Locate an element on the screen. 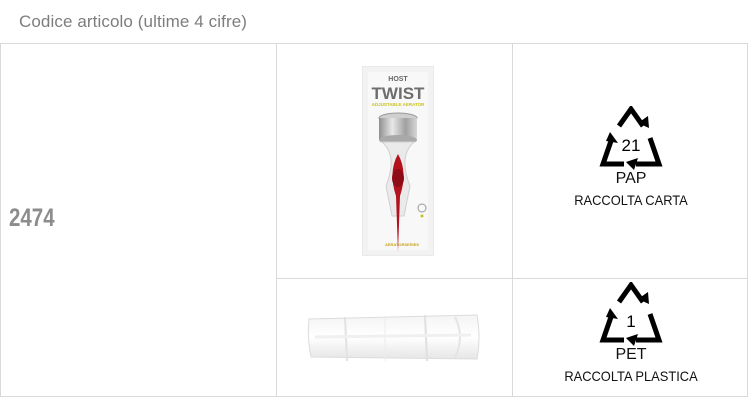 The width and height of the screenshot is (749, 417). box-brand-top: HOST is located at coordinates (398, 79).